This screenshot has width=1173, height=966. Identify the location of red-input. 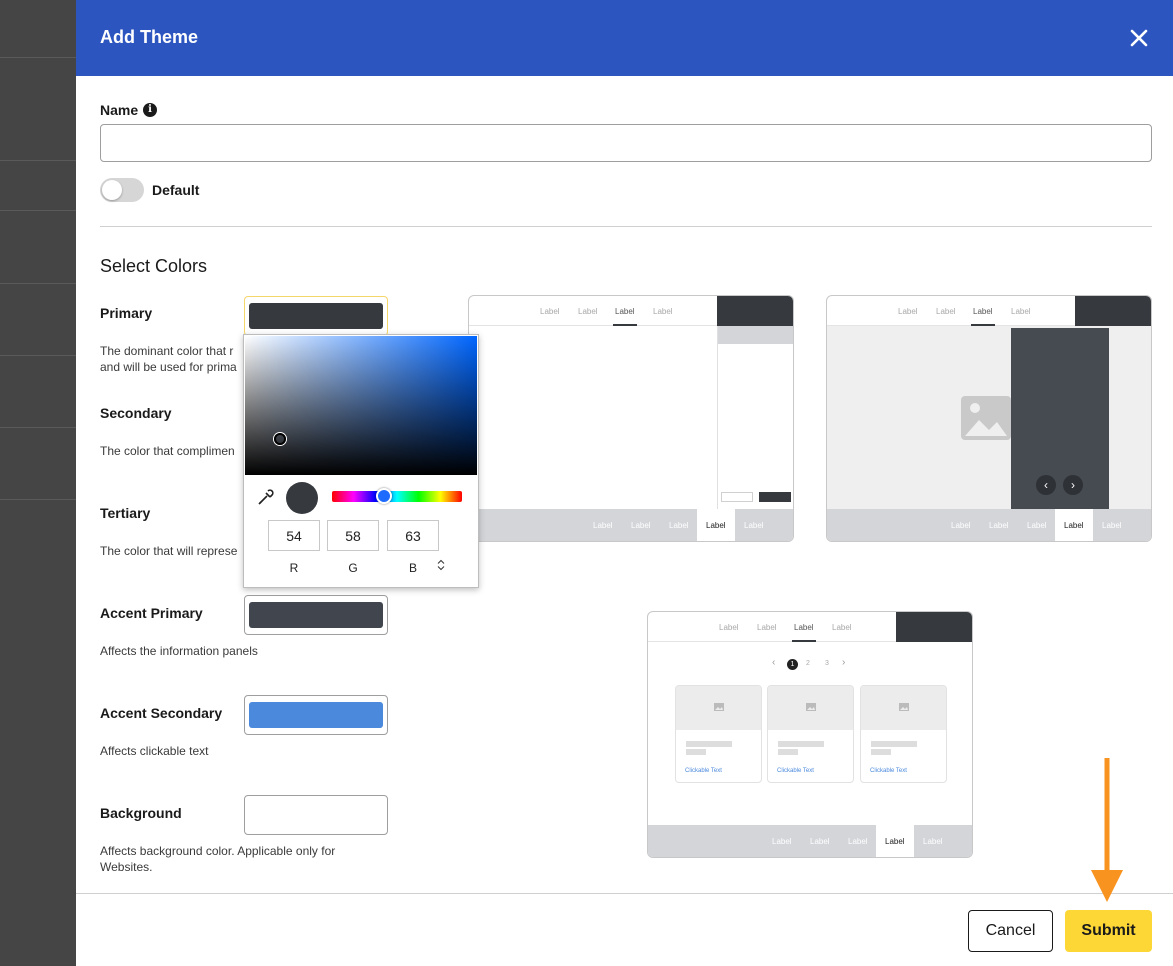
(294, 535).